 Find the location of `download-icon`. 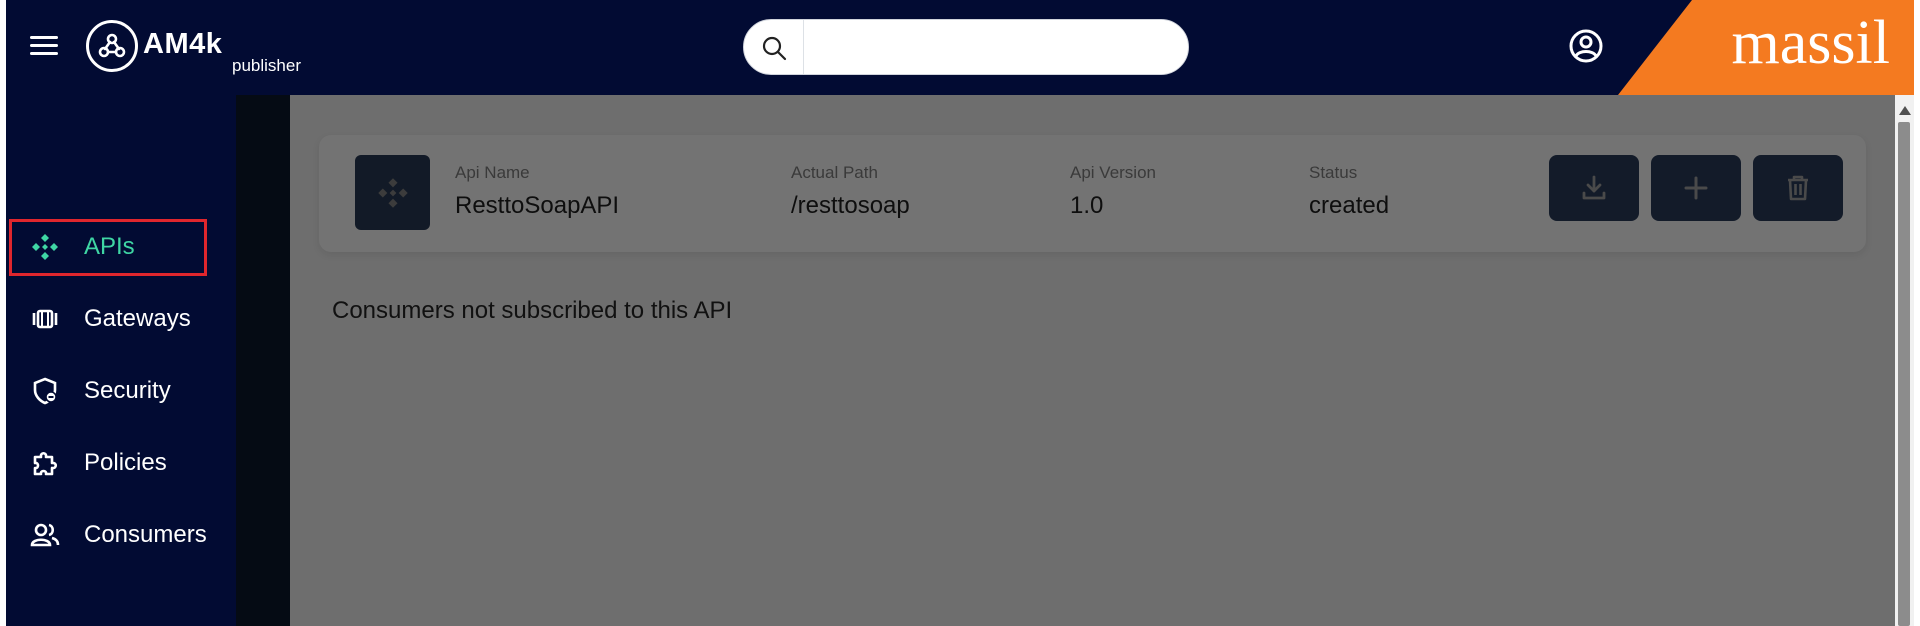

download-icon is located at coordinates (1594, 187).